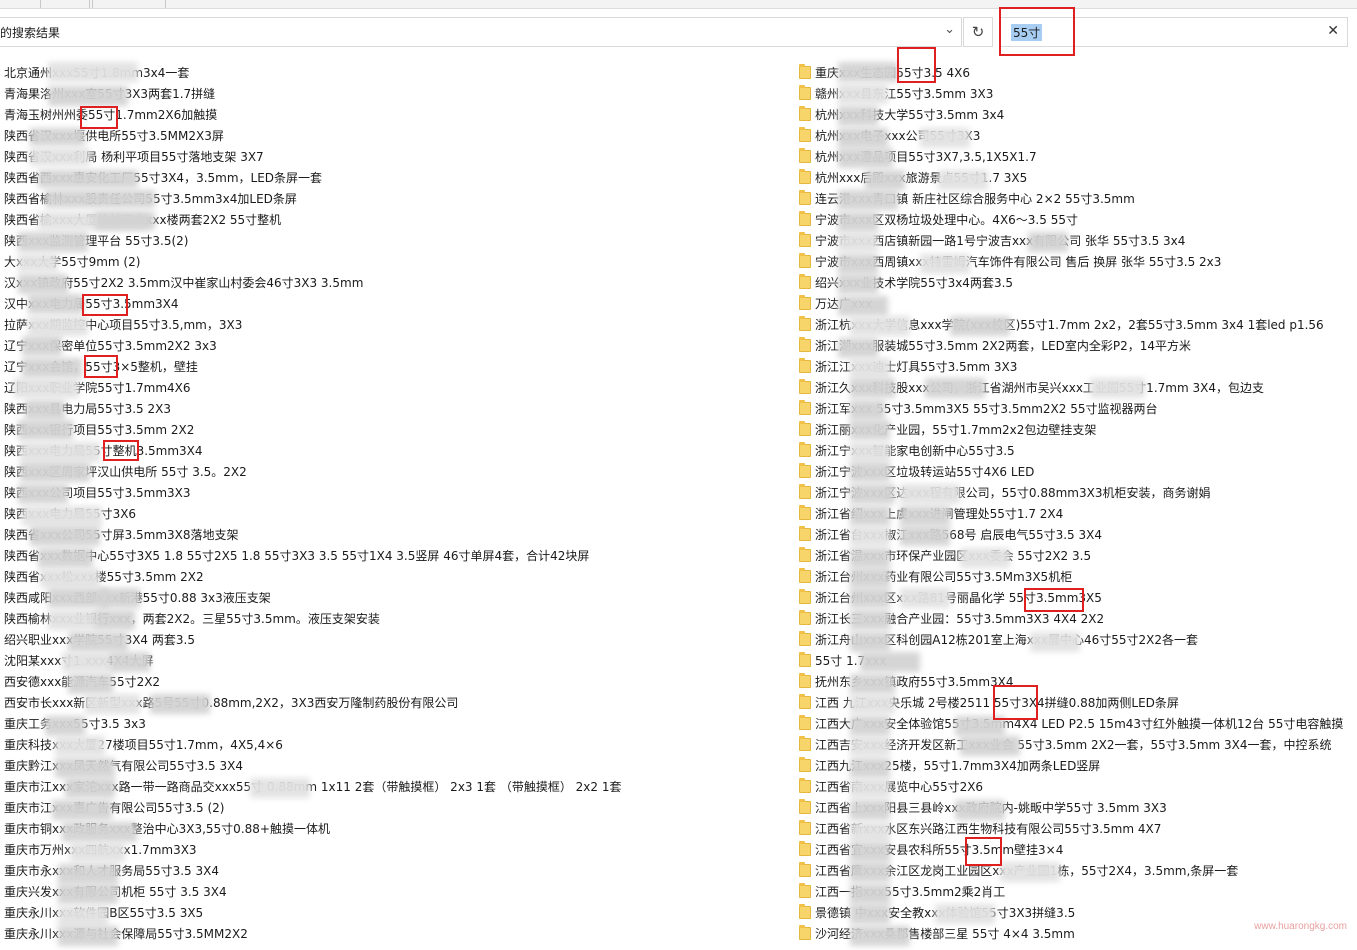 The height and width of the screenshot is (950, 1357). Describe the element at coordinates (899, 787) in the screenshot. I see `item-label: 江西省南xxx展览中心55寸2X6` at that location.